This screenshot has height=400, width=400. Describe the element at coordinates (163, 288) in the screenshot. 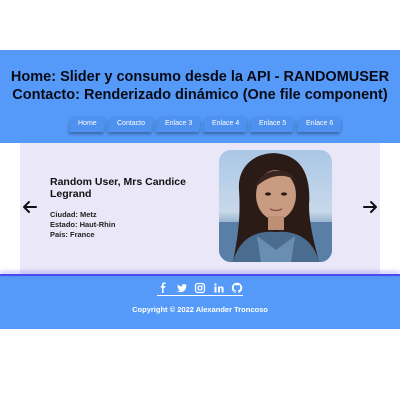

I see `facebook-icon` at that location.